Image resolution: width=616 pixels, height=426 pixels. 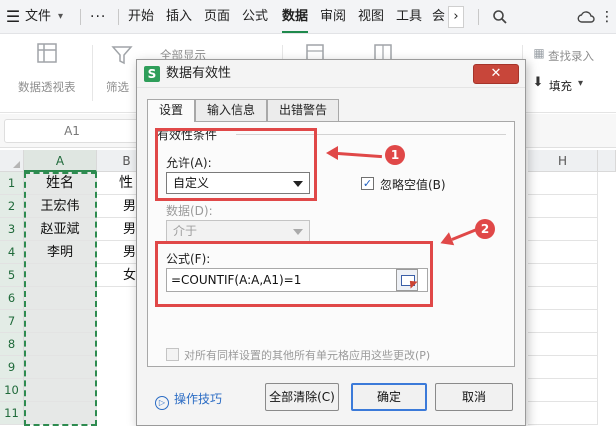 What do you see at coordinates (12, 390) in the screenshot?
I see `row-header-10: 10` at bounding box center [12, 390].